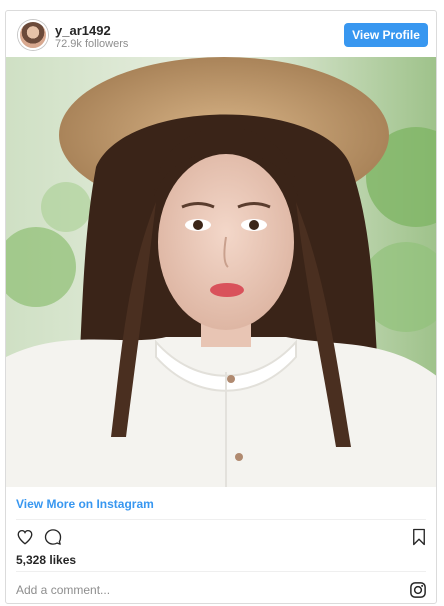  Describe the element at coordinates (419, 537) in the screenshot. I see `bookmark-icon` at that location.